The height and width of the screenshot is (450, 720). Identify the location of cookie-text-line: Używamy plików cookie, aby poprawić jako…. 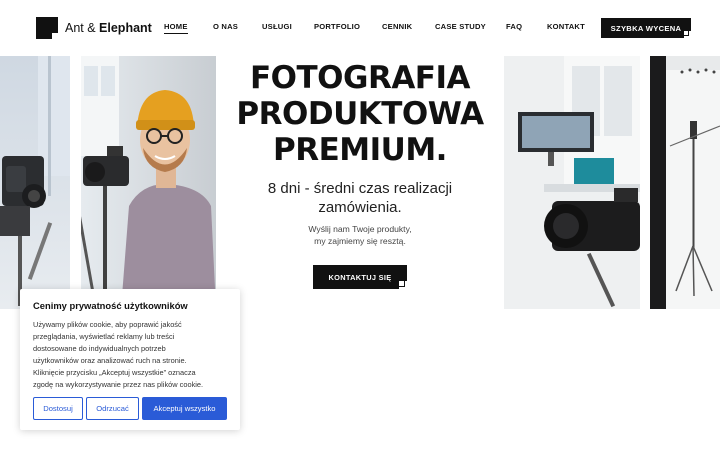
(107, 324).